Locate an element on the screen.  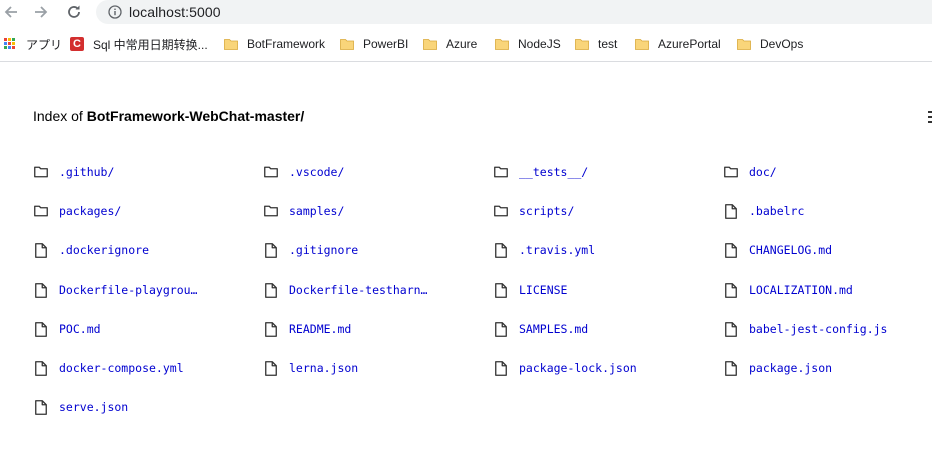
folder-entry: __tests__/ is located at coordinates (540, 172).